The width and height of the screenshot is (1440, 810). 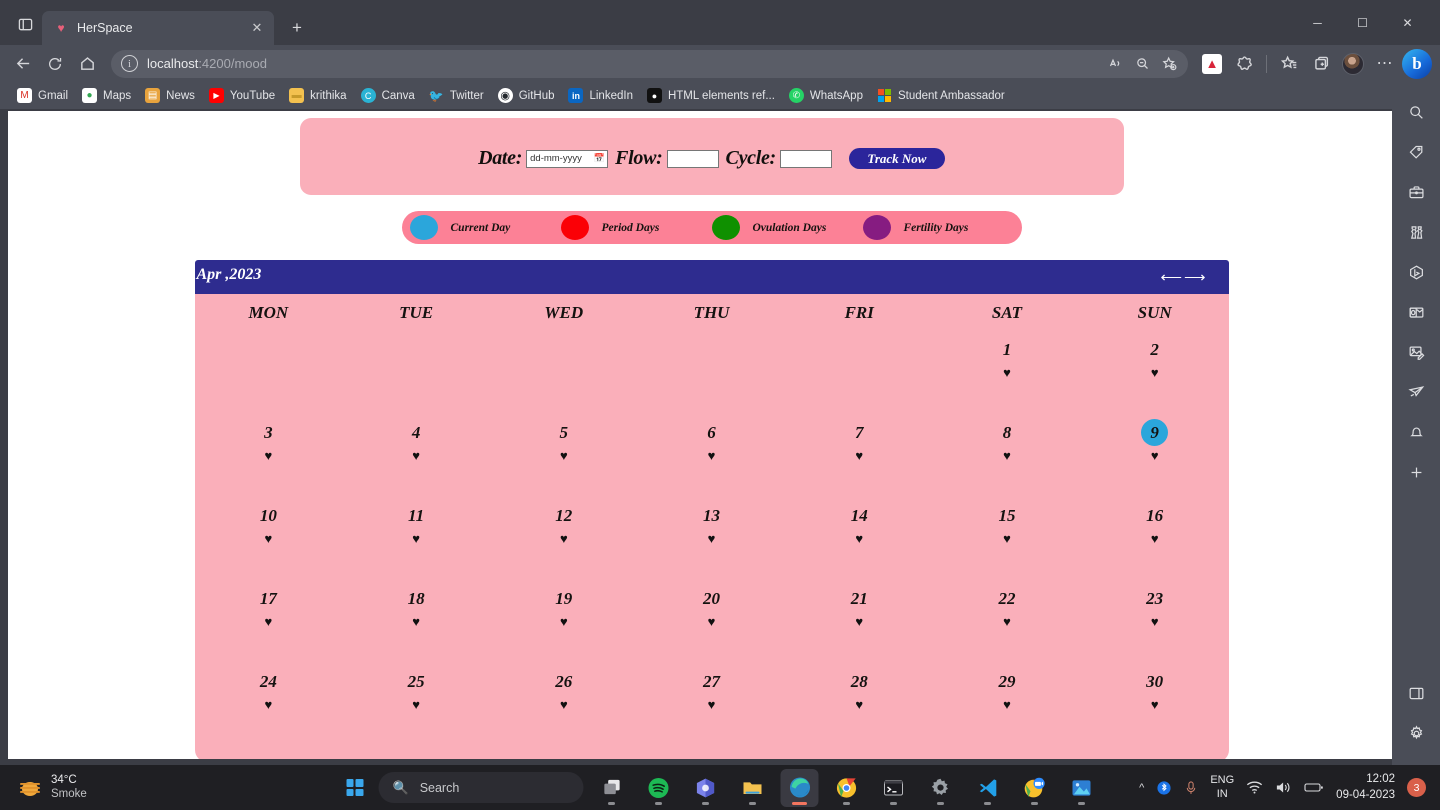 I want to click on calendar-day-cell: 25 ♥, so click(x=416, y=702).